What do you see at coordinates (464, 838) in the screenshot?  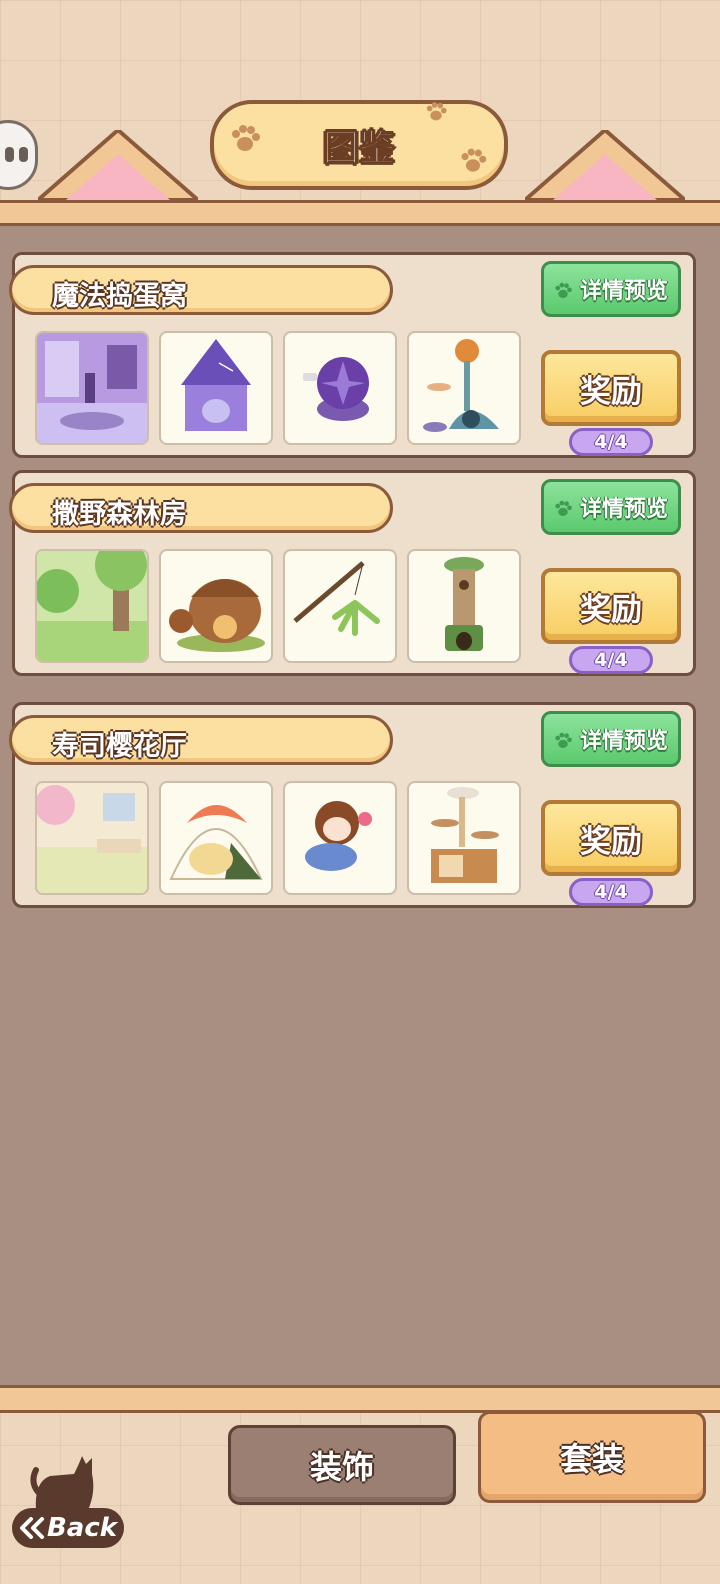 I see `wood-cat-tree-icon` at bounding box center [464, 838].